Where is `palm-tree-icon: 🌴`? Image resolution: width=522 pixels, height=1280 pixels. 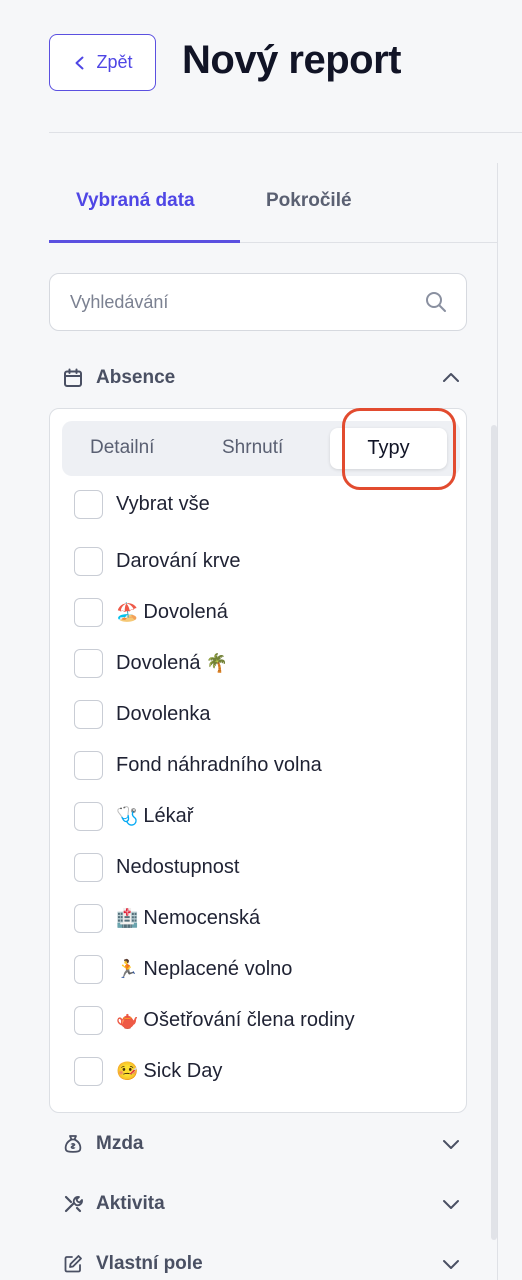 palm-tree-icon: 🌴 is located at coordinates (216, 662).